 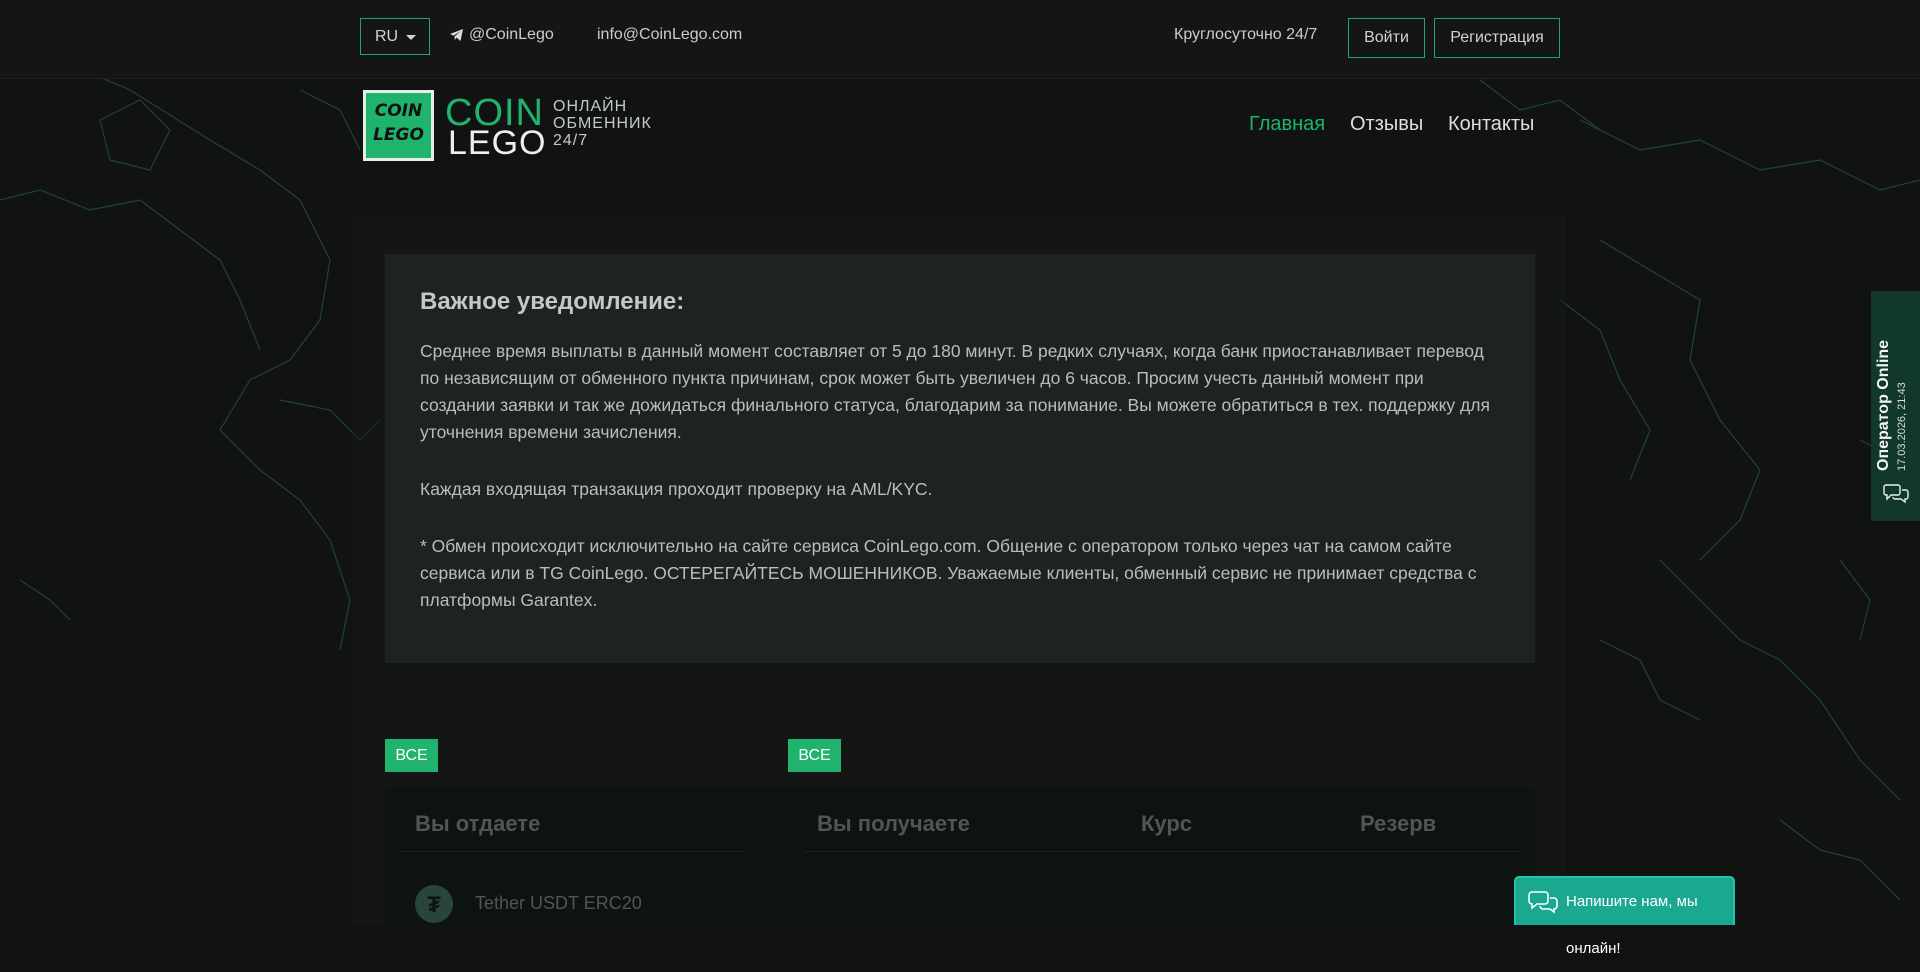 I want to click on nav-contacts: Контакты, so click(x=1491, y=124).